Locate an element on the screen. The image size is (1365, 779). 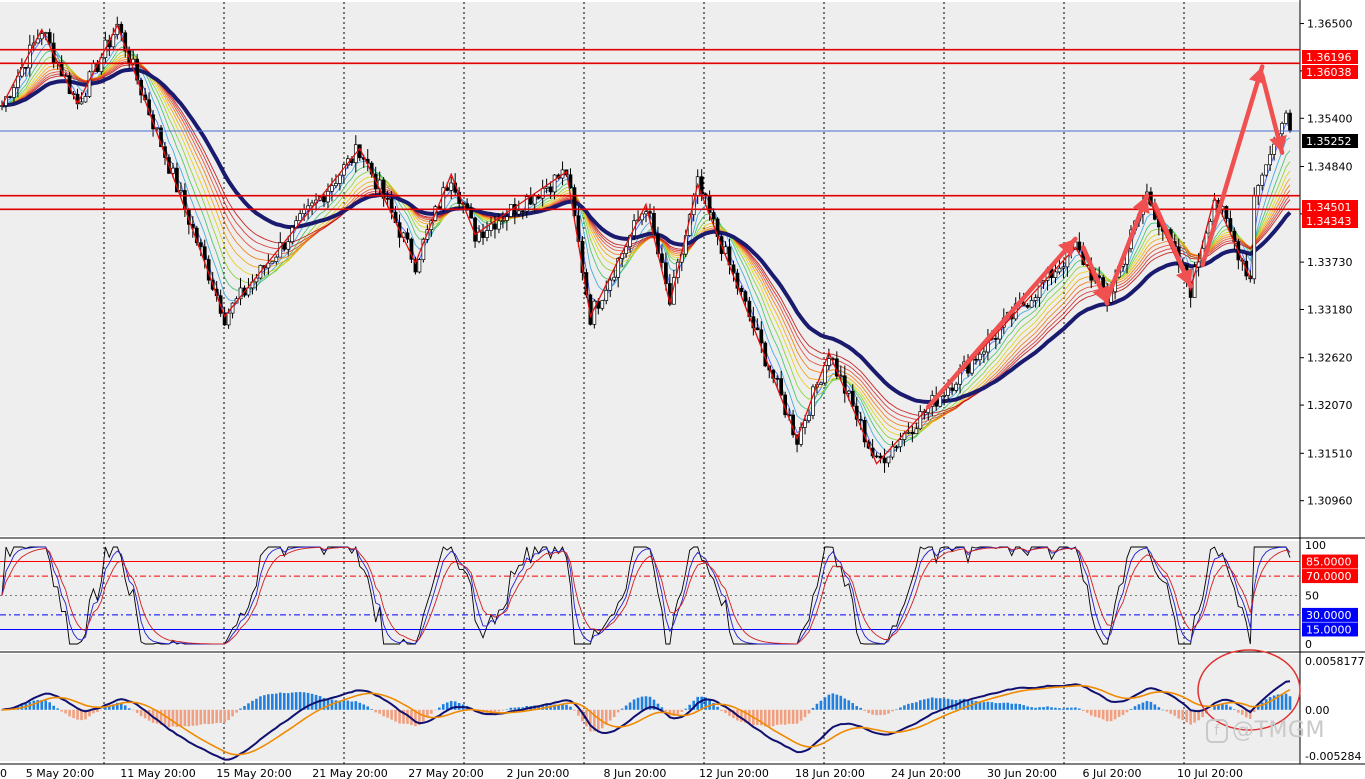
x-tick-label: 27 May 20:00 is located at coordinates (445, 773).